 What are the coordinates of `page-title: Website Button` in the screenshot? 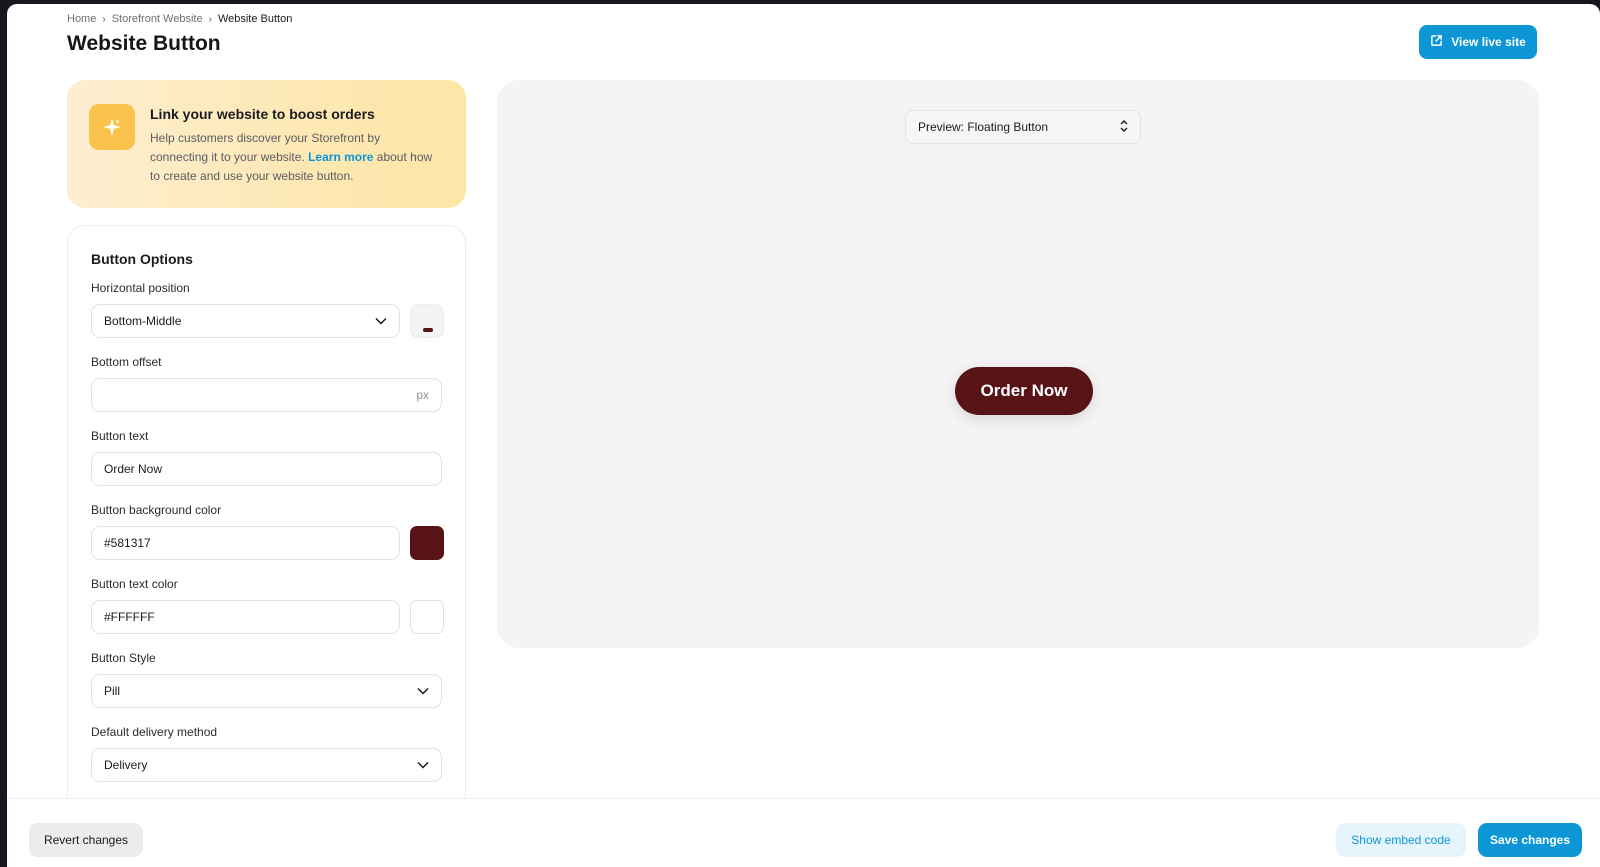 It's located at (144, 43).